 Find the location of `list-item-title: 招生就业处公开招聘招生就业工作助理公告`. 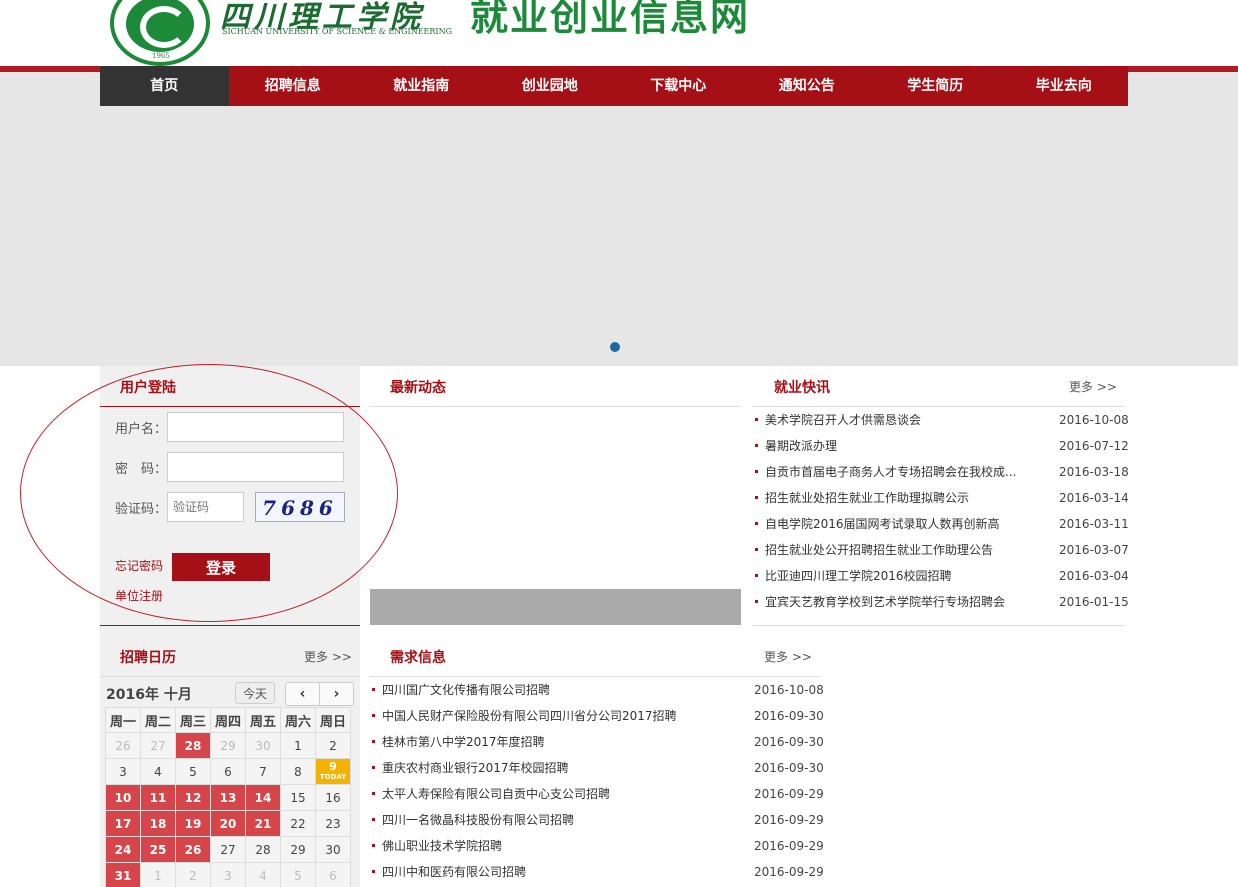

list-item-title: 招生就业处公开招聘招生就业工作助理公告 is located at coordinates (879, 550).